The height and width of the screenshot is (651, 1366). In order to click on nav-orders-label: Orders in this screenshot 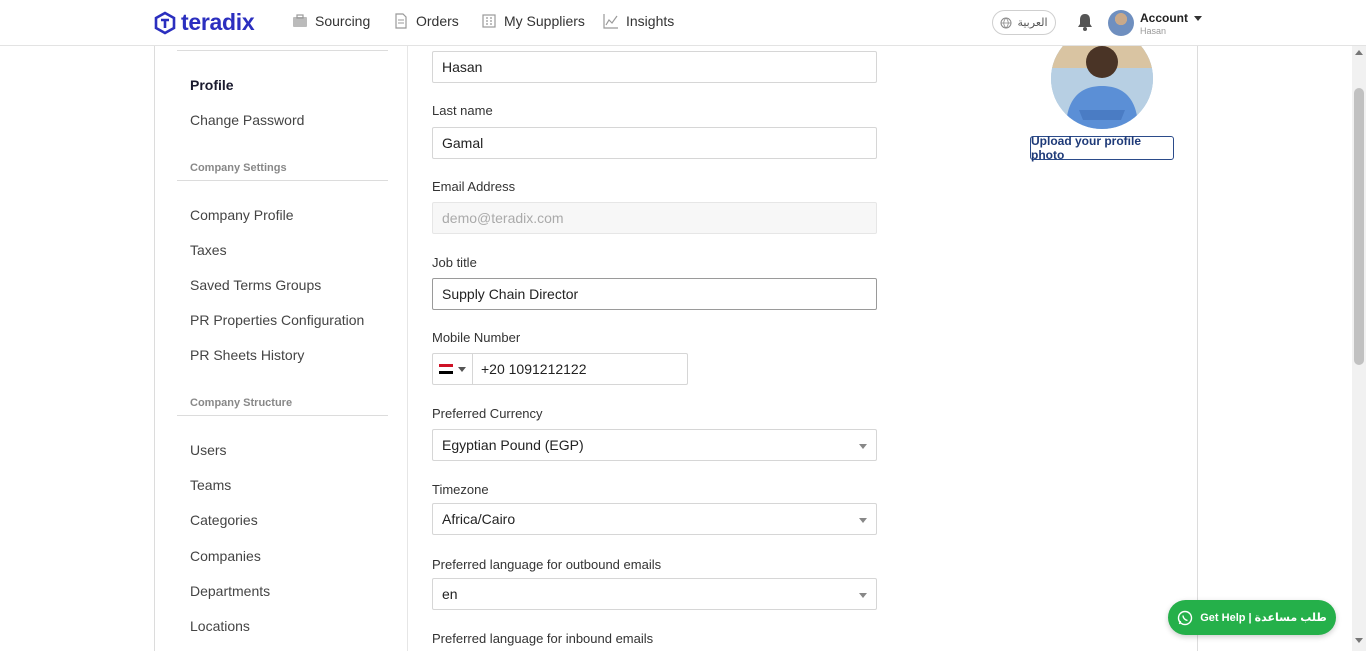, I will do `click(437, 21)`.